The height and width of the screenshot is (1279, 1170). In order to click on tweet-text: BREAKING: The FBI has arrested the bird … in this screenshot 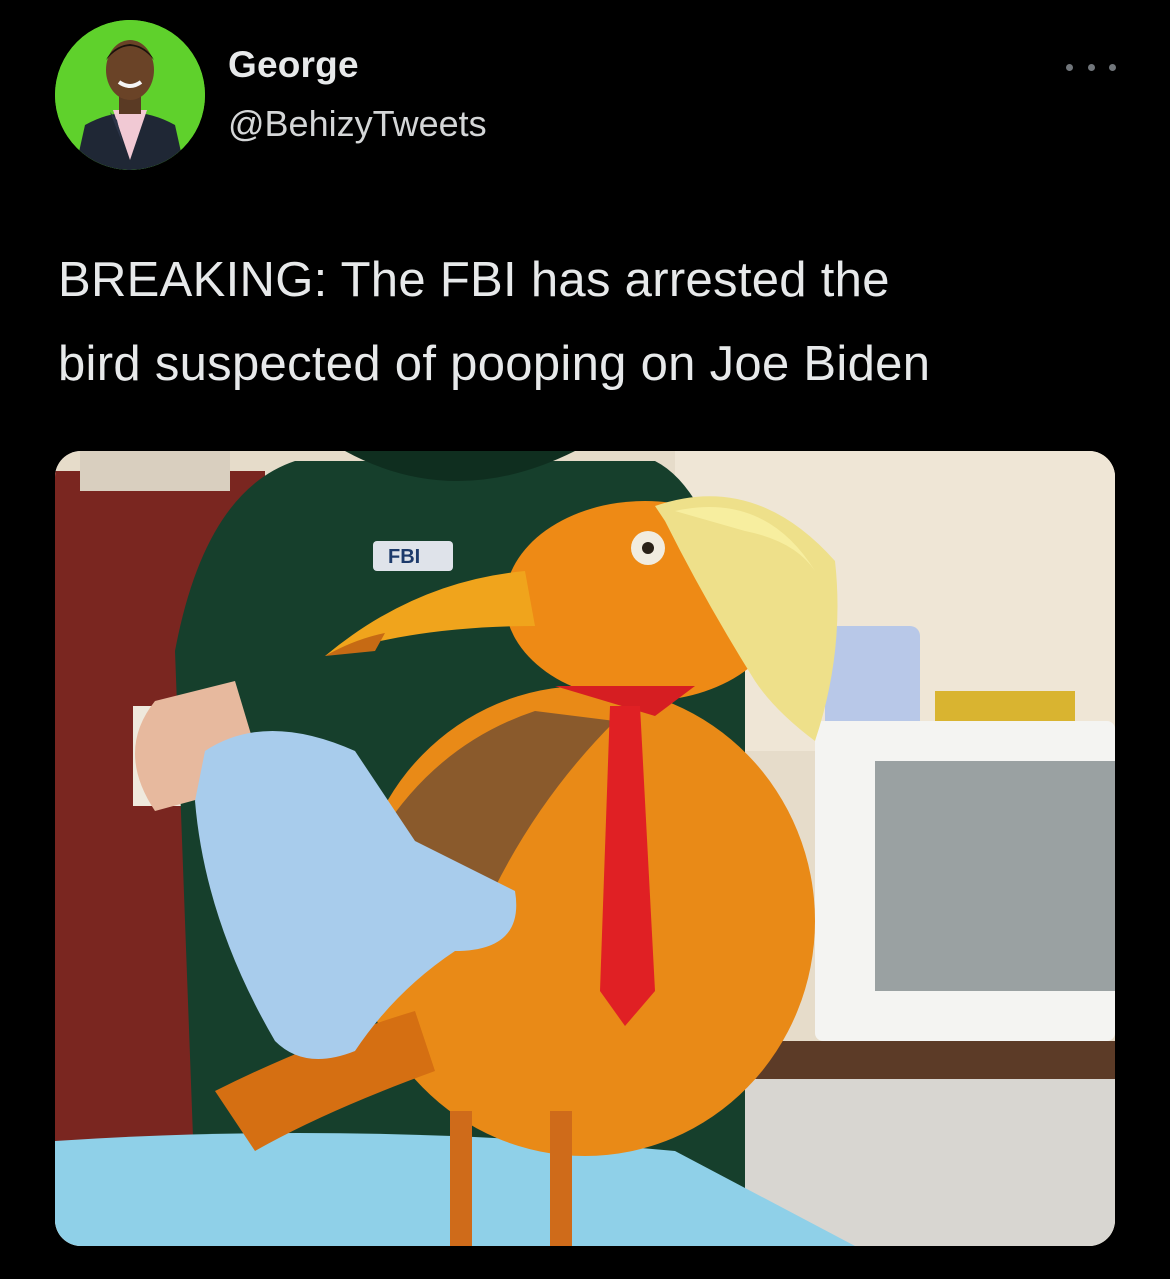, I will do `click(494, 322)`.